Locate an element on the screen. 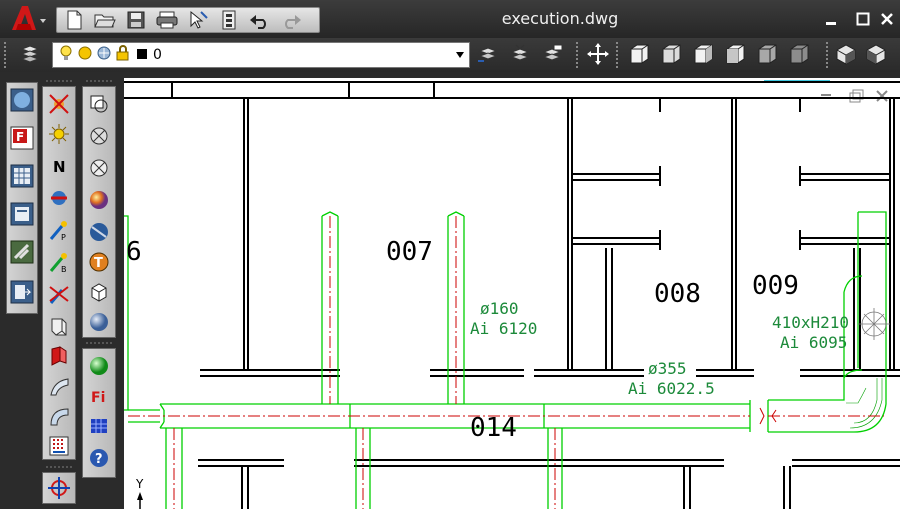  minimize-button is located at coordinates (831, 19).